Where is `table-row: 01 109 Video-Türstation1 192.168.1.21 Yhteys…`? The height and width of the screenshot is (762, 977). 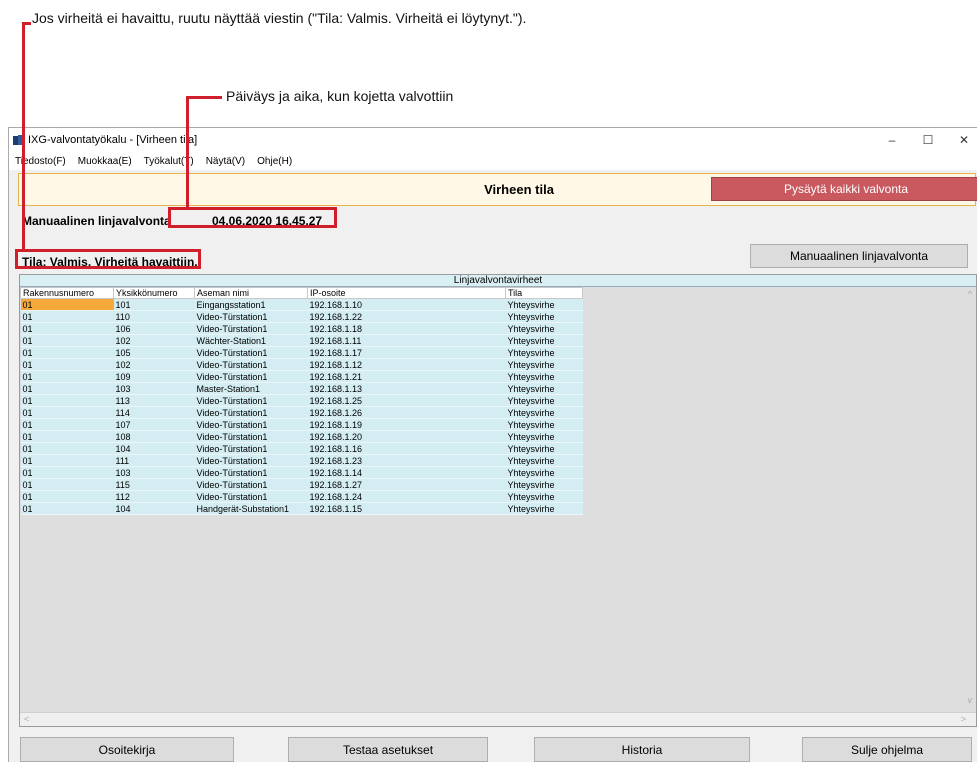
table-row: 01 109 Video-Türstation1 192.168.1.21 Yhteys… is located at coordinates (301, 376).